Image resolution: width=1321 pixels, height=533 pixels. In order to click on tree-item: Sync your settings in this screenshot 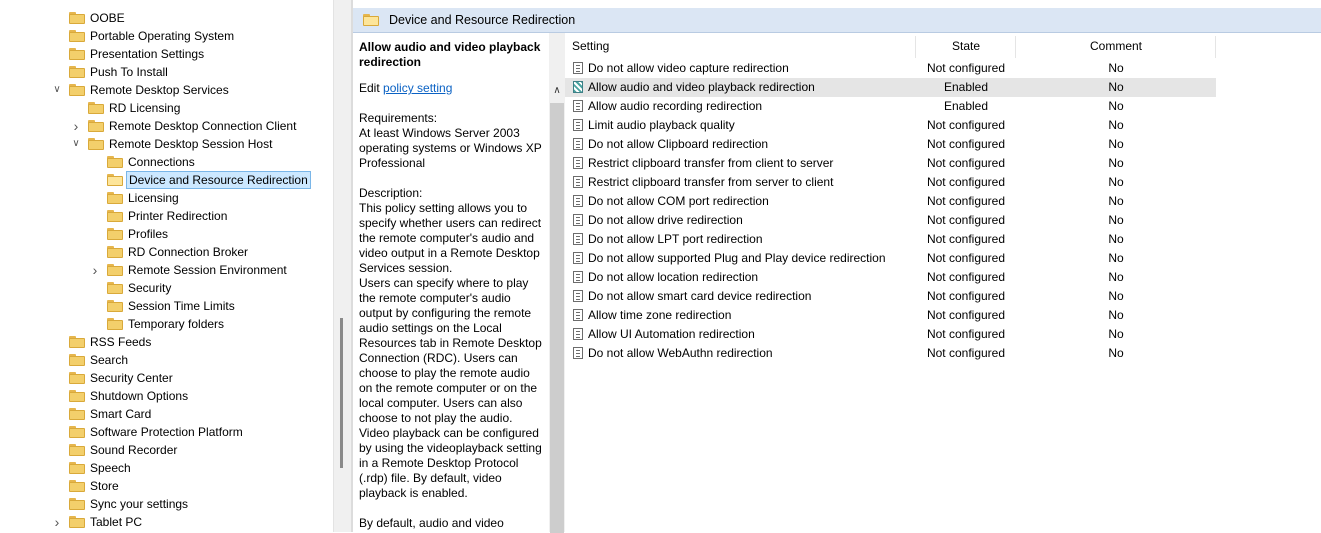, I will do `click(166, 504)`.